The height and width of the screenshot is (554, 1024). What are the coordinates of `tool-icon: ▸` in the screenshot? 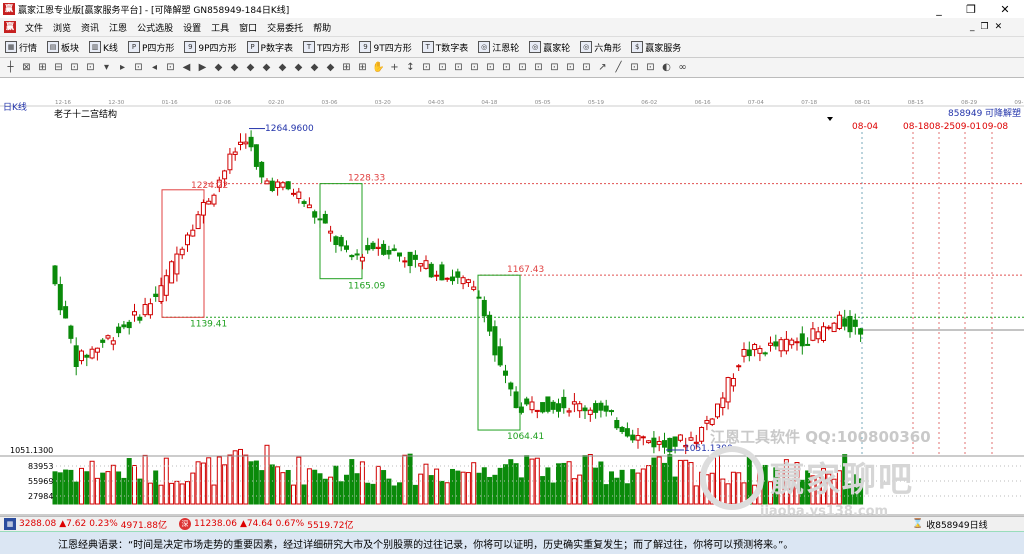 It's located at (122, 67).